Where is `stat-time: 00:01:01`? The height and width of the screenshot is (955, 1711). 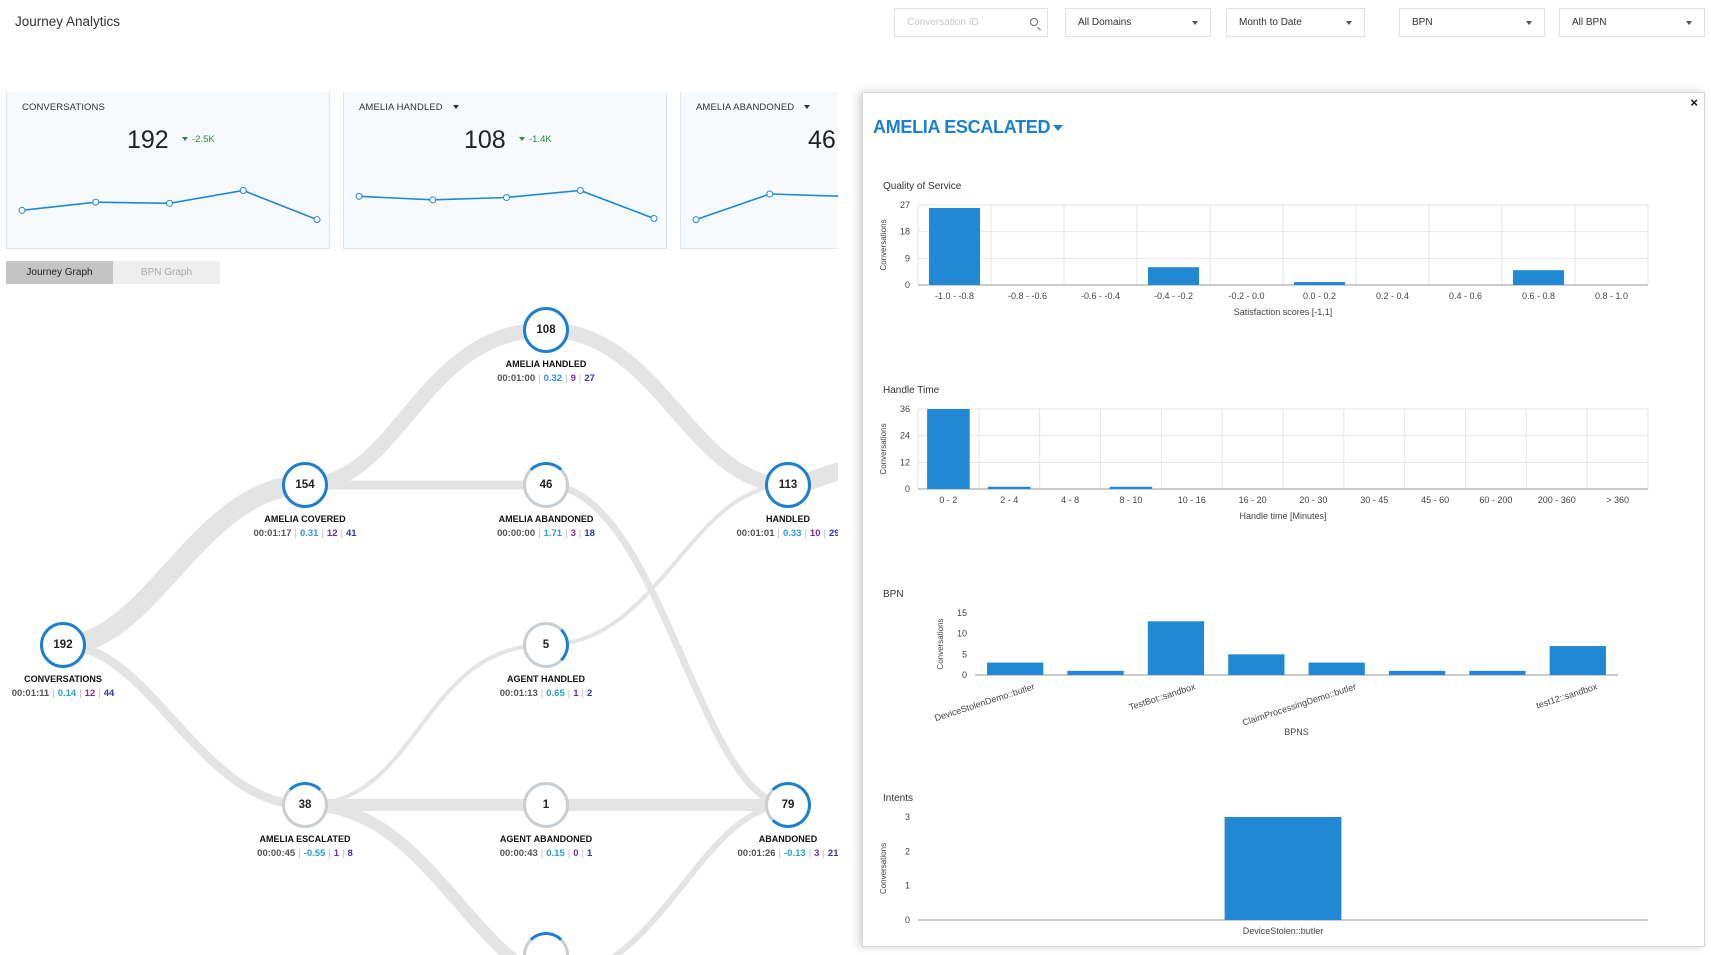
stat-time: 00:01:01 is located at coordinates (755, 533).